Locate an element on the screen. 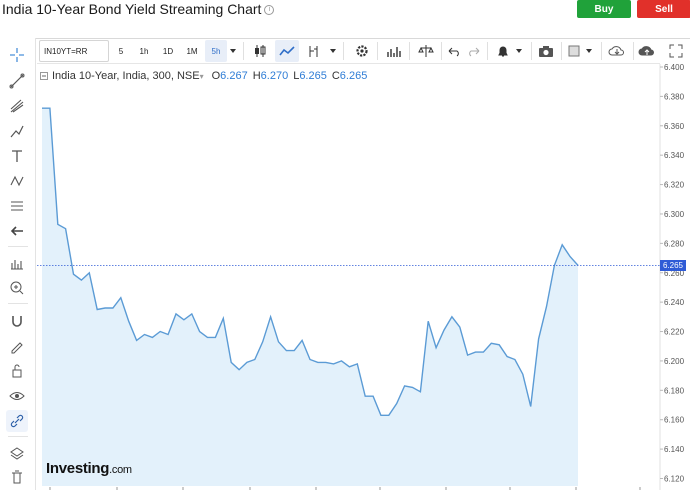  y-tick-label: 6.240 is located at coordinates (674, 302).